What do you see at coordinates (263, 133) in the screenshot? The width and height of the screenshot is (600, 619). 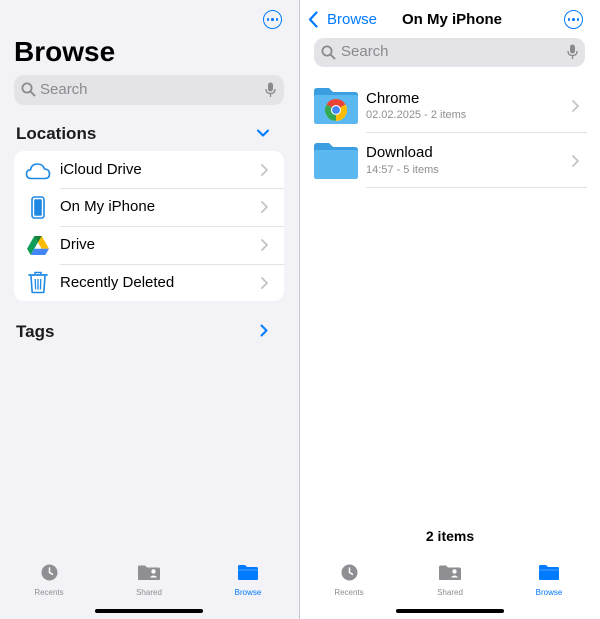 I see `chevron-down-icon` at bounding box center [263, 133].